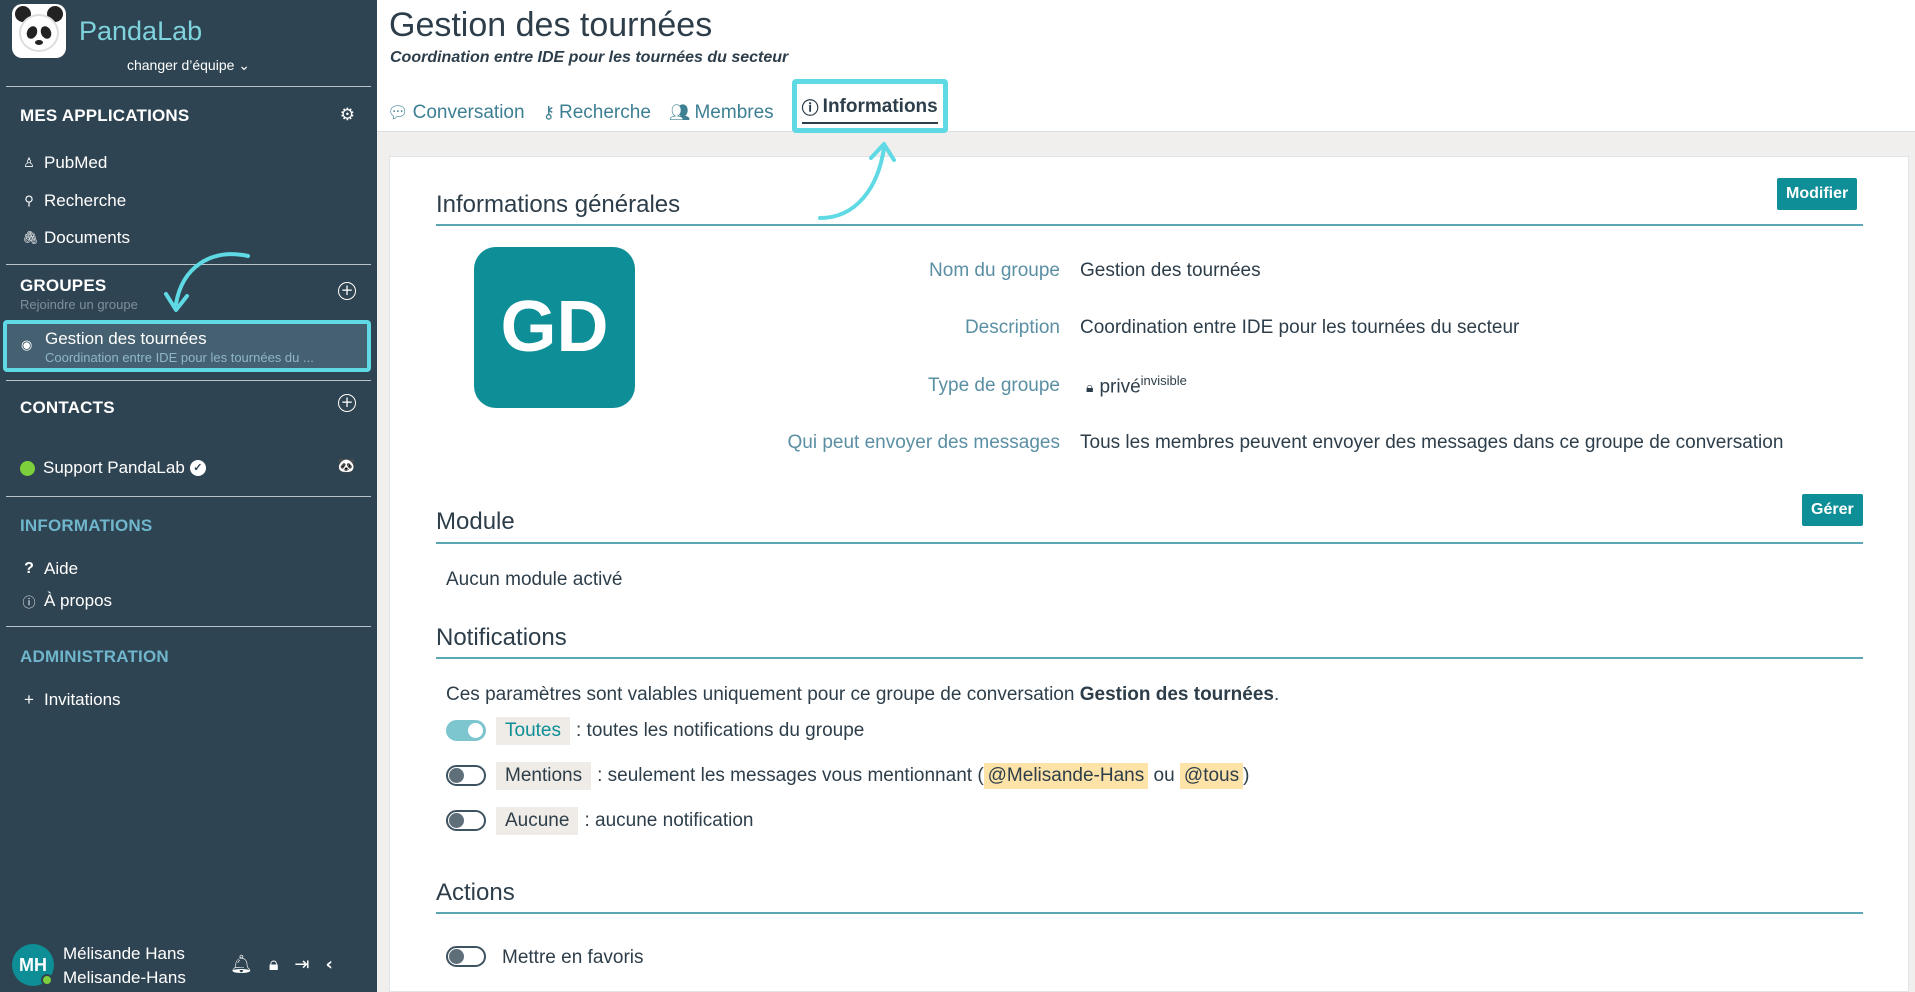 The width and height of the screenshot is (1915, 992). I want to click on contact-support: Support PandaLab ✓, so click(113, 468).